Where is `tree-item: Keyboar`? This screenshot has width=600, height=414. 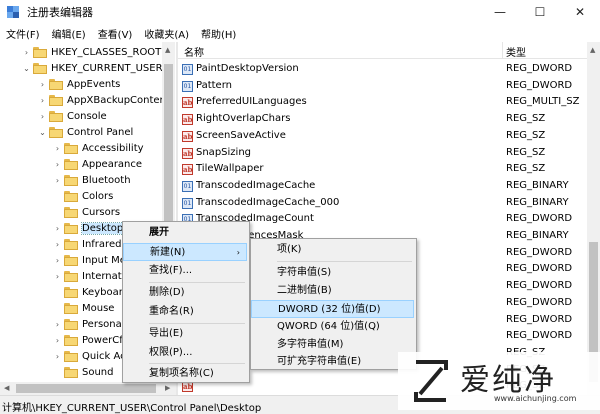 tree-item: Keyboar is located at coordinates (88, 292).